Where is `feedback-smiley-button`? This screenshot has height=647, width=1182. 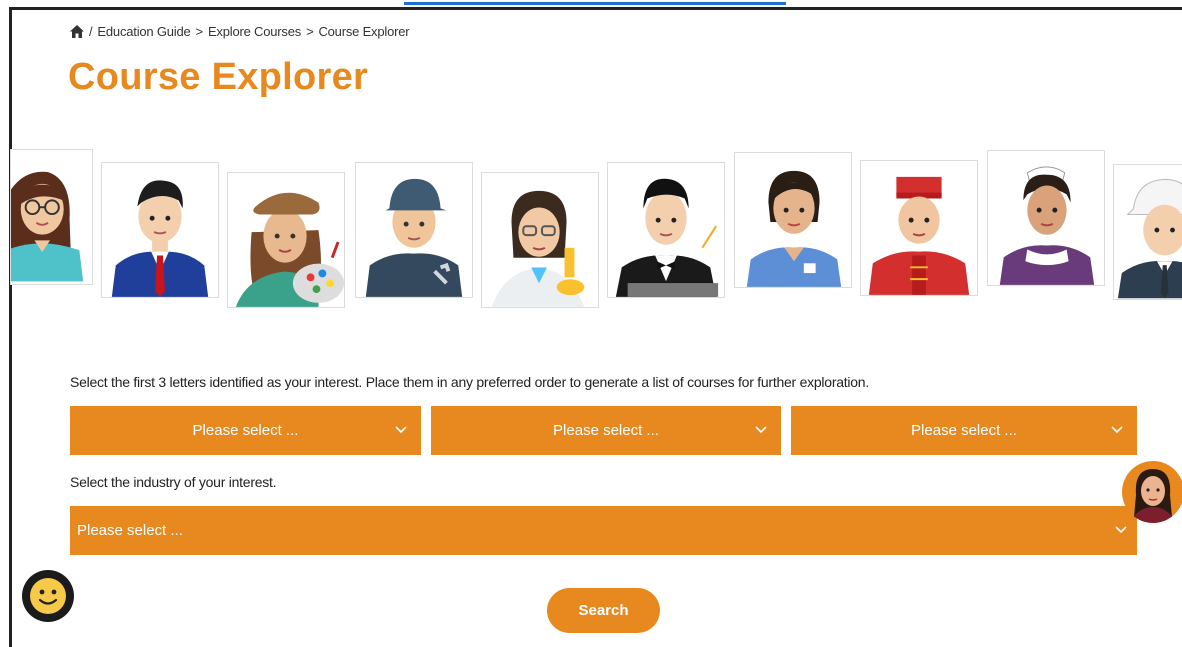 feedback-smiley-button is located at coordinates (48, 596).